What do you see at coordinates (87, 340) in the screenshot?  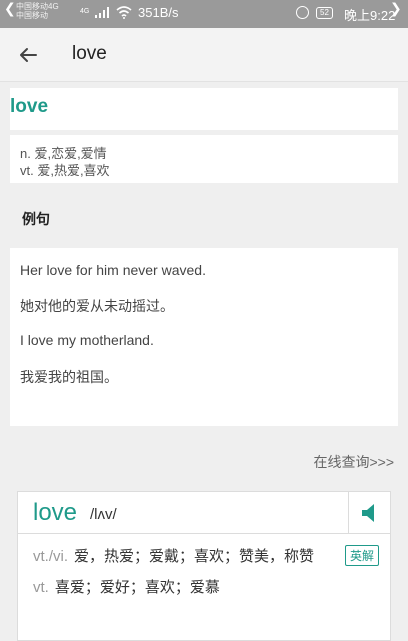 I see `example-sentence: I love my motherland.` at bounding box center [87, 340].